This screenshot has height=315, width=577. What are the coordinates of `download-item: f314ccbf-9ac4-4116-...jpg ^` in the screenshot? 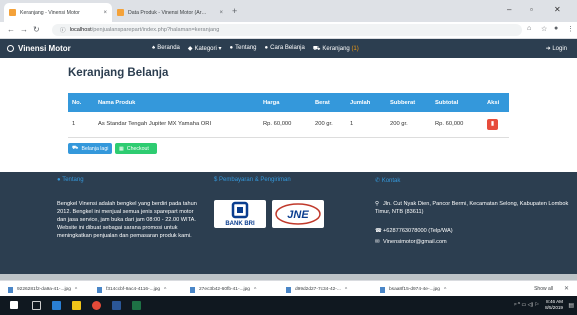 It's located at (131, 289).